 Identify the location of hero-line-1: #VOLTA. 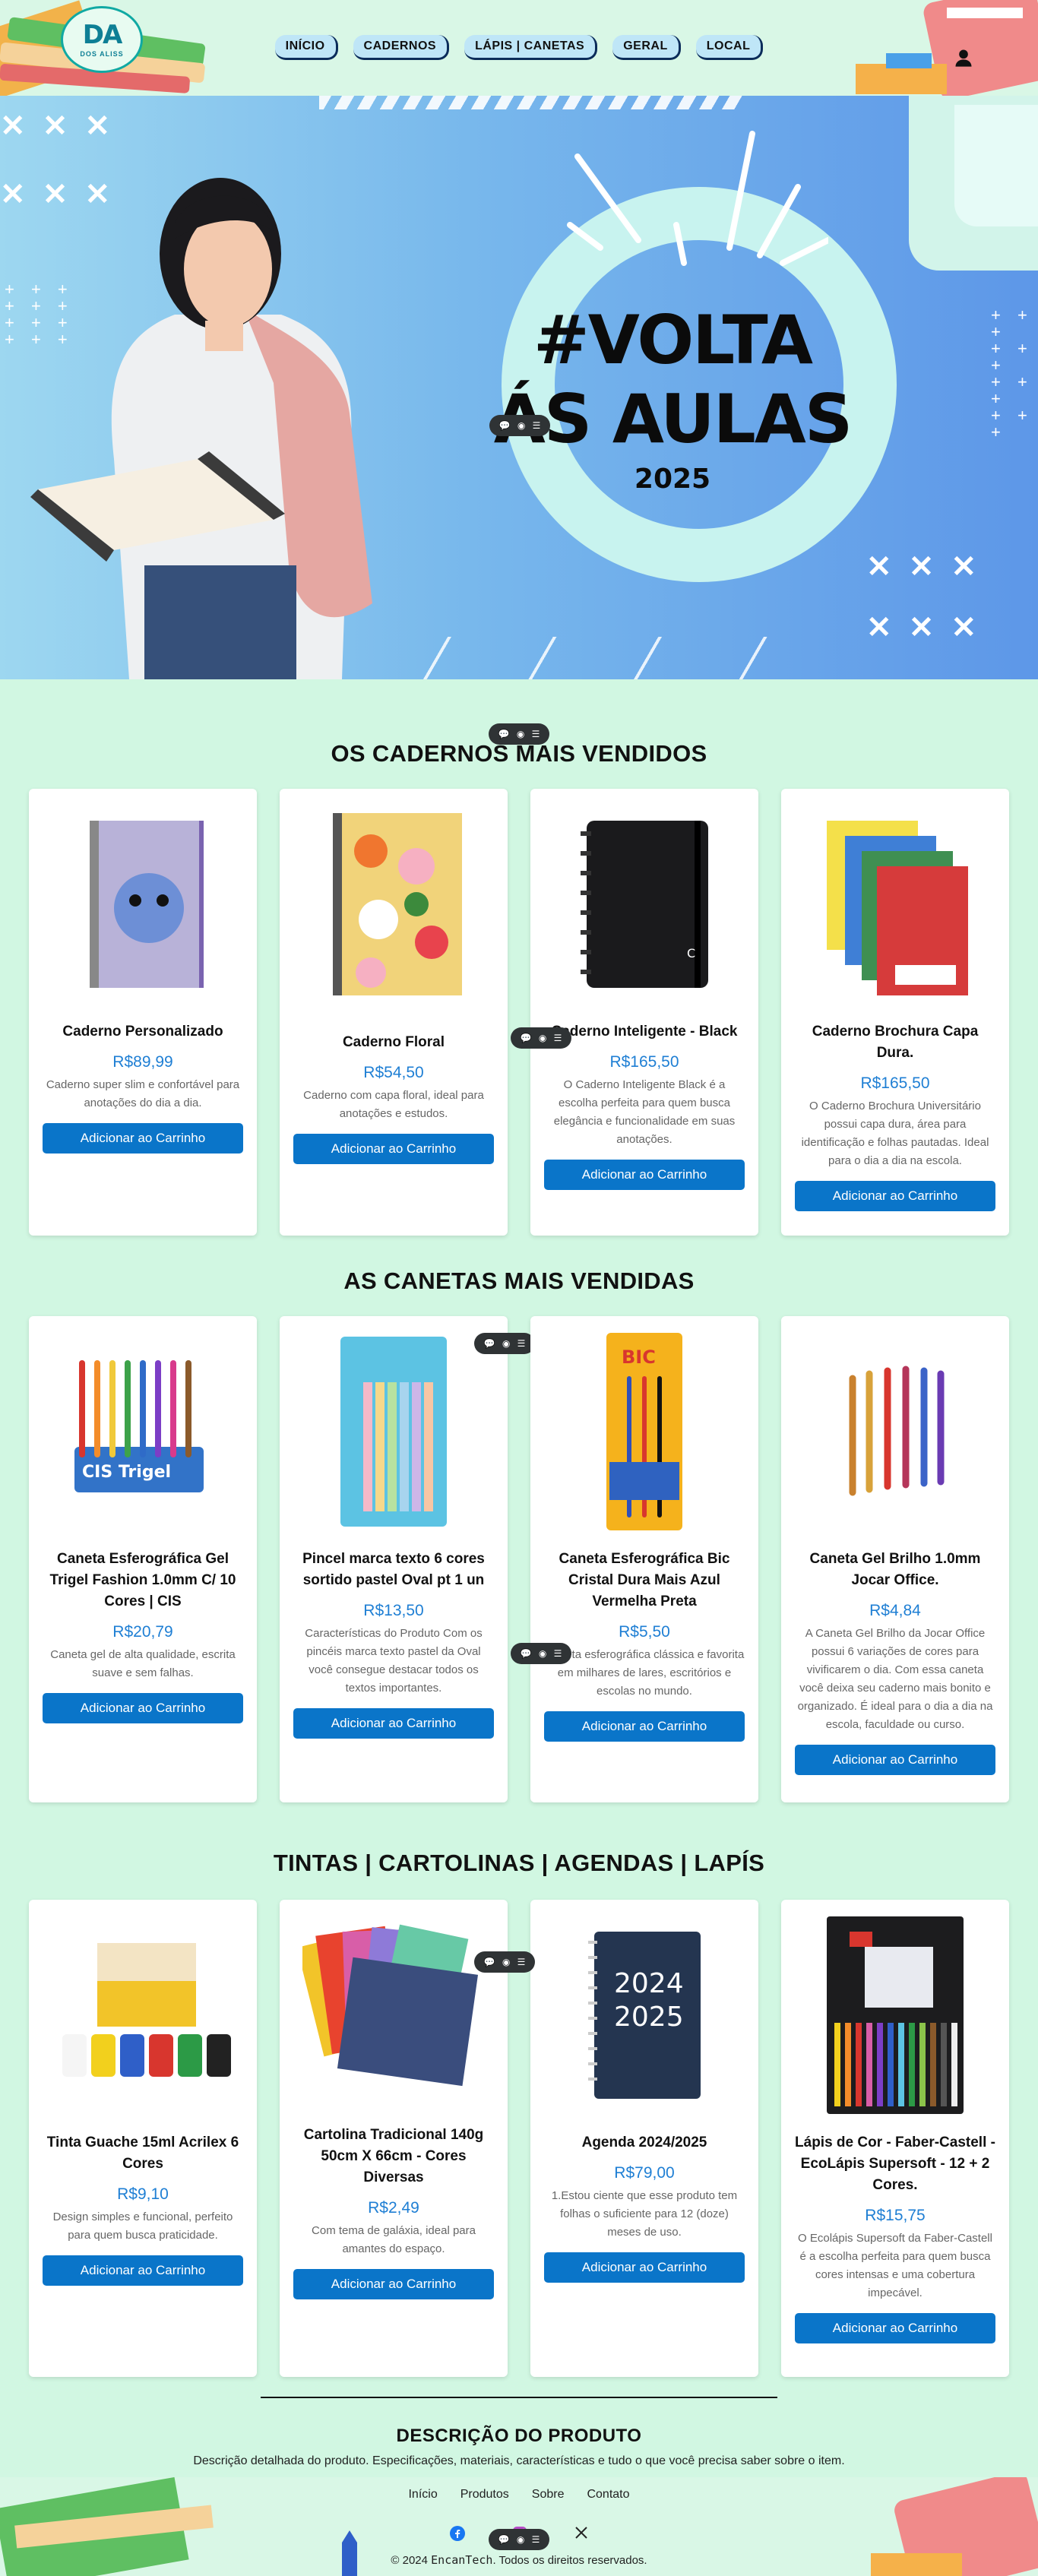
(673, 340).